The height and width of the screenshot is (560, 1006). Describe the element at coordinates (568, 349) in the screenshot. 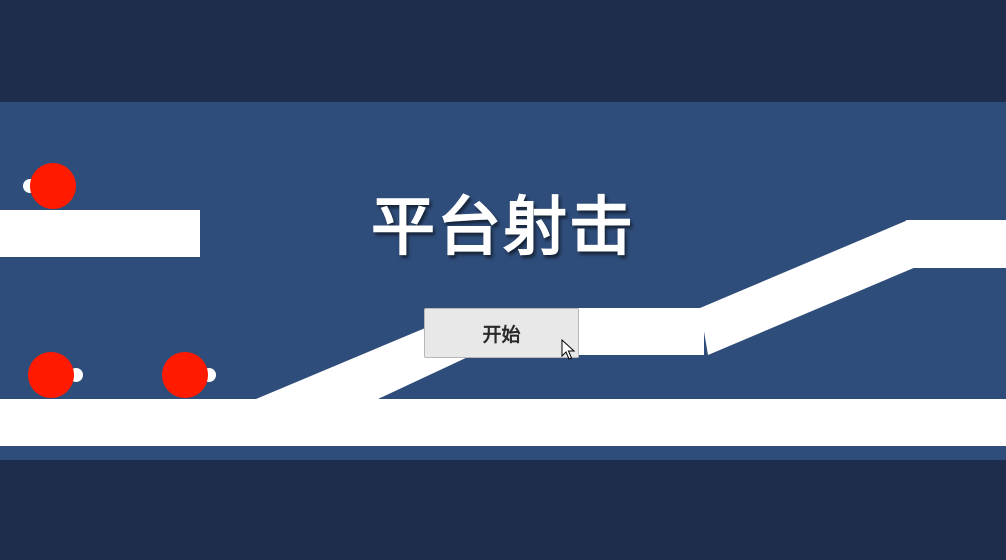

I see `mouse-pointer-icon` at that location.